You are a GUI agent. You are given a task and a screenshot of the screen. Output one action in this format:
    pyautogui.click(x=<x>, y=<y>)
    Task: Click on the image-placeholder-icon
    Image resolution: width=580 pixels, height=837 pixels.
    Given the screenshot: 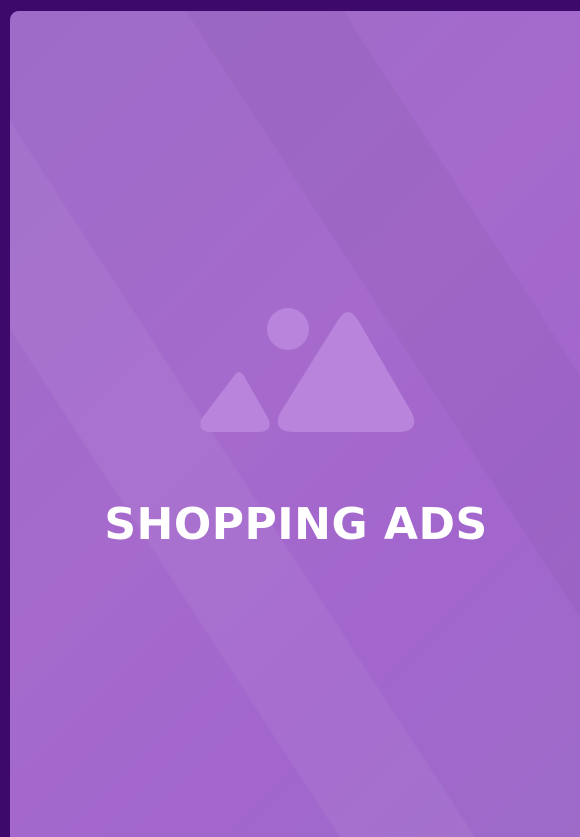 What is the action you would take?
    pyautogui.click(x=307, y=370)
    